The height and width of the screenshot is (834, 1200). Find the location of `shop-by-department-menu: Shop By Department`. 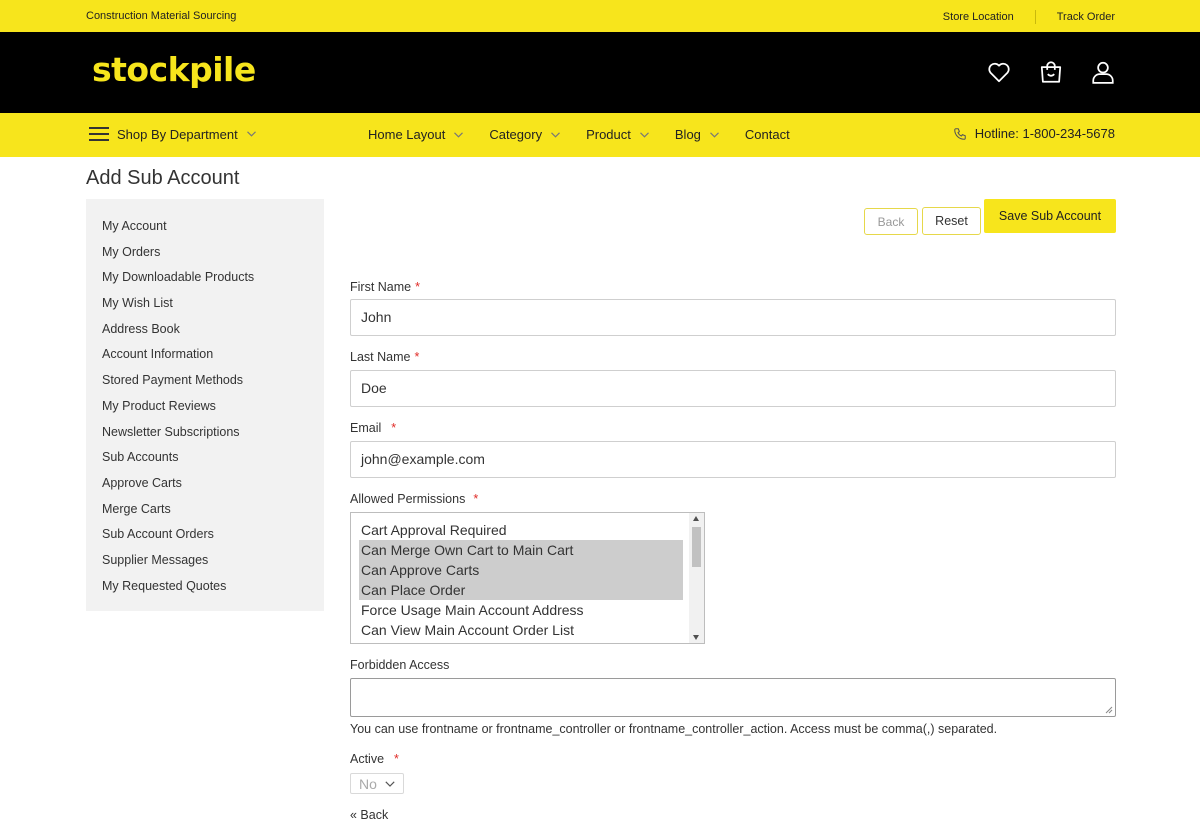

shop-by-department-menu: Shop By Department is located at coordinates (172, 134).